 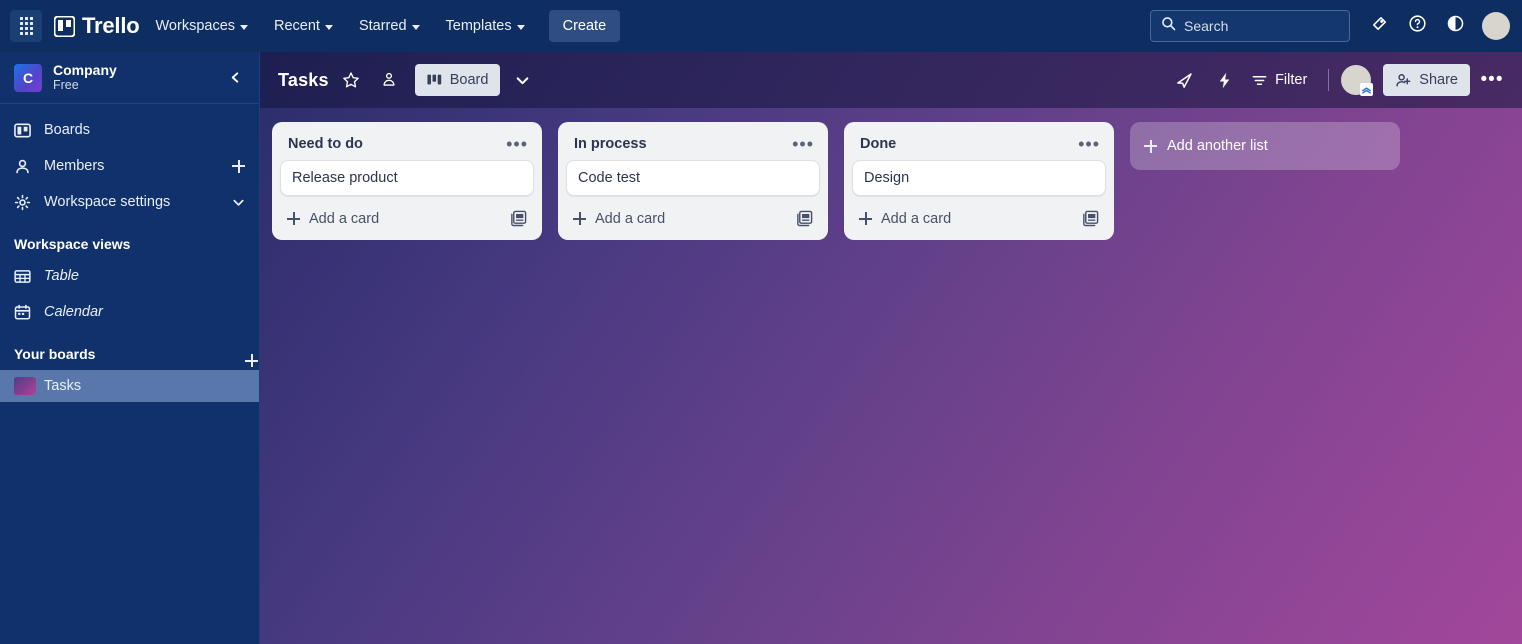 I want to click on notifications-button, so click(x=1379, y=26).